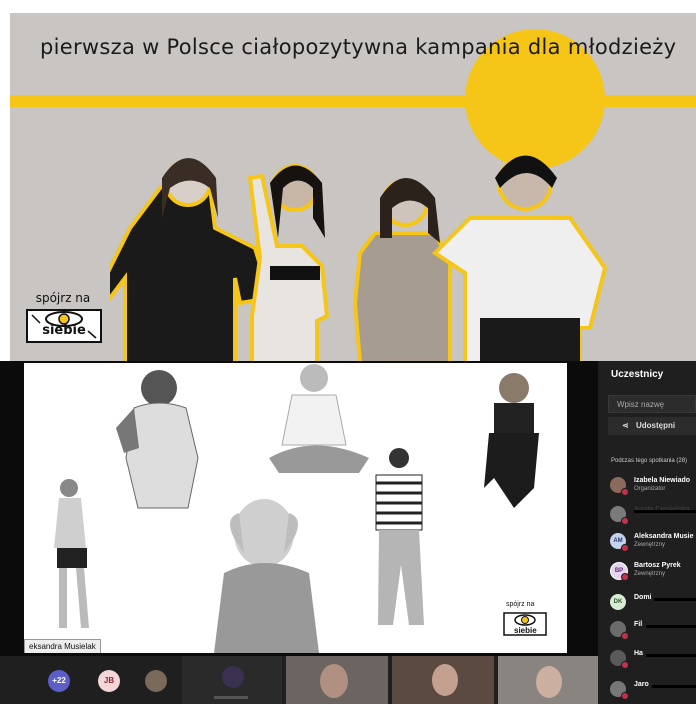  Describe the element at coordinates (638, 653) in the screenshot. I see `participant-name: Ha` at that location.